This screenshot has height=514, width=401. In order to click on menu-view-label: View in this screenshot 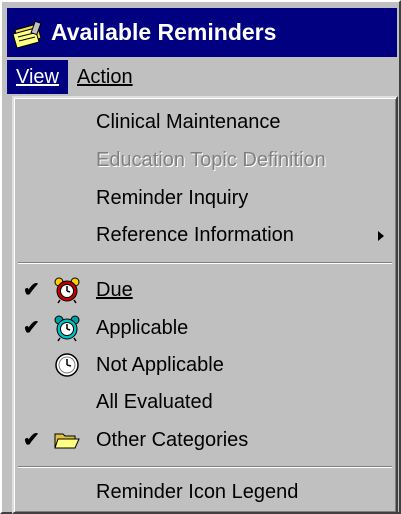, I will do `click(37, 77)`.